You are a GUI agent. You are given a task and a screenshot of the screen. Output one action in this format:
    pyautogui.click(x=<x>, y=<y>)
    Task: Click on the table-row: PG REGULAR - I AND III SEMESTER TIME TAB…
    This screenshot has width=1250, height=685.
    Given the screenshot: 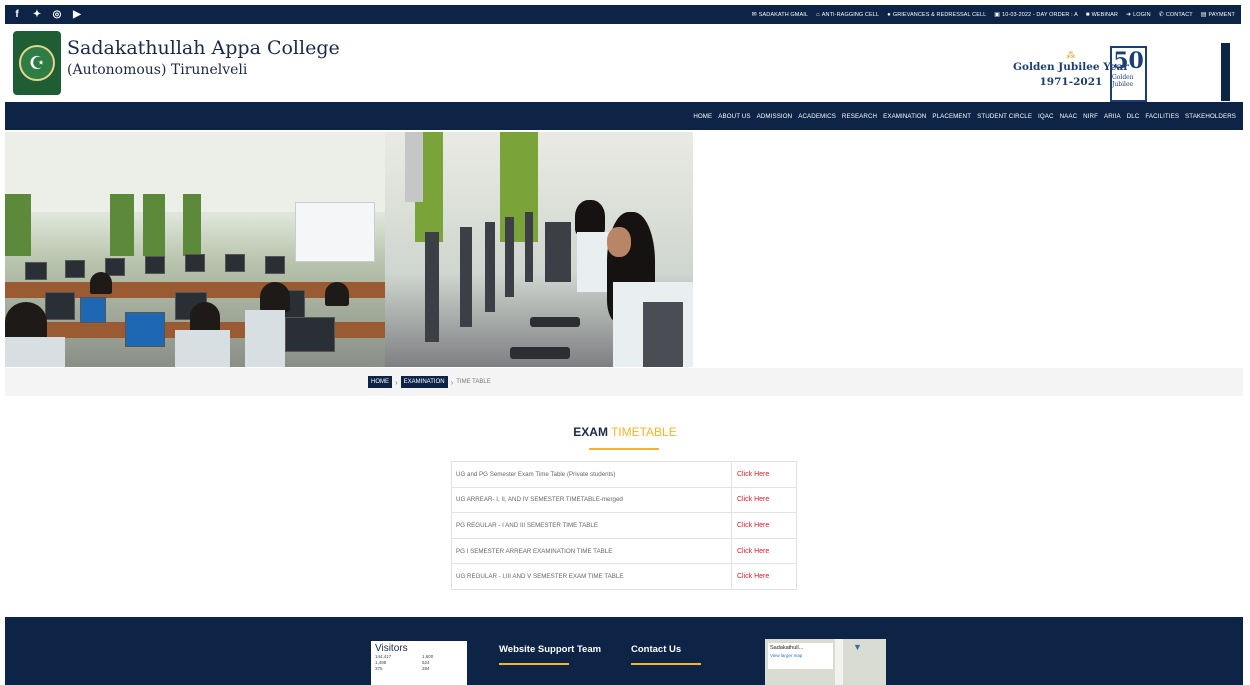 What is the action you would take?
    pyautogui.click(x=624, y=525)
    